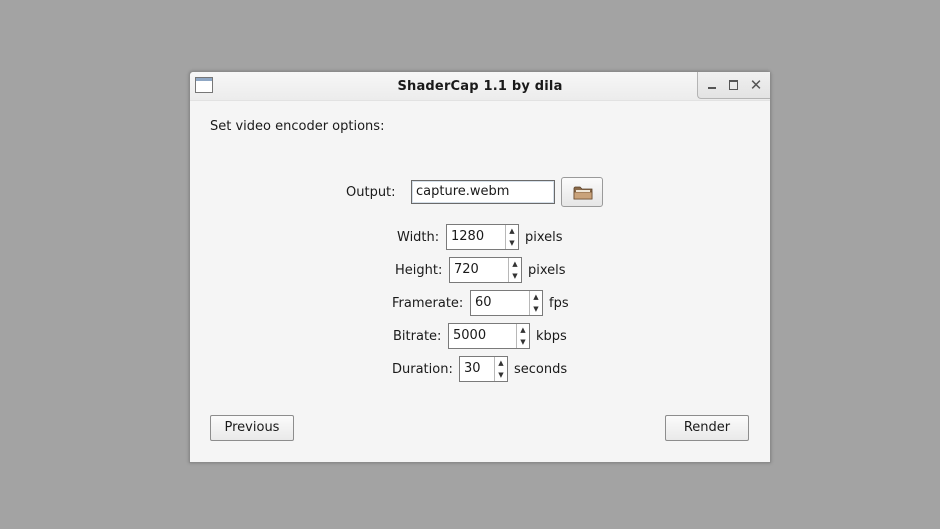 The width and height of the screenshot is (940, 529). Describe the element at coordinates (559, 303) in the screenshot. I see `framerate-unit: fps` at that location.